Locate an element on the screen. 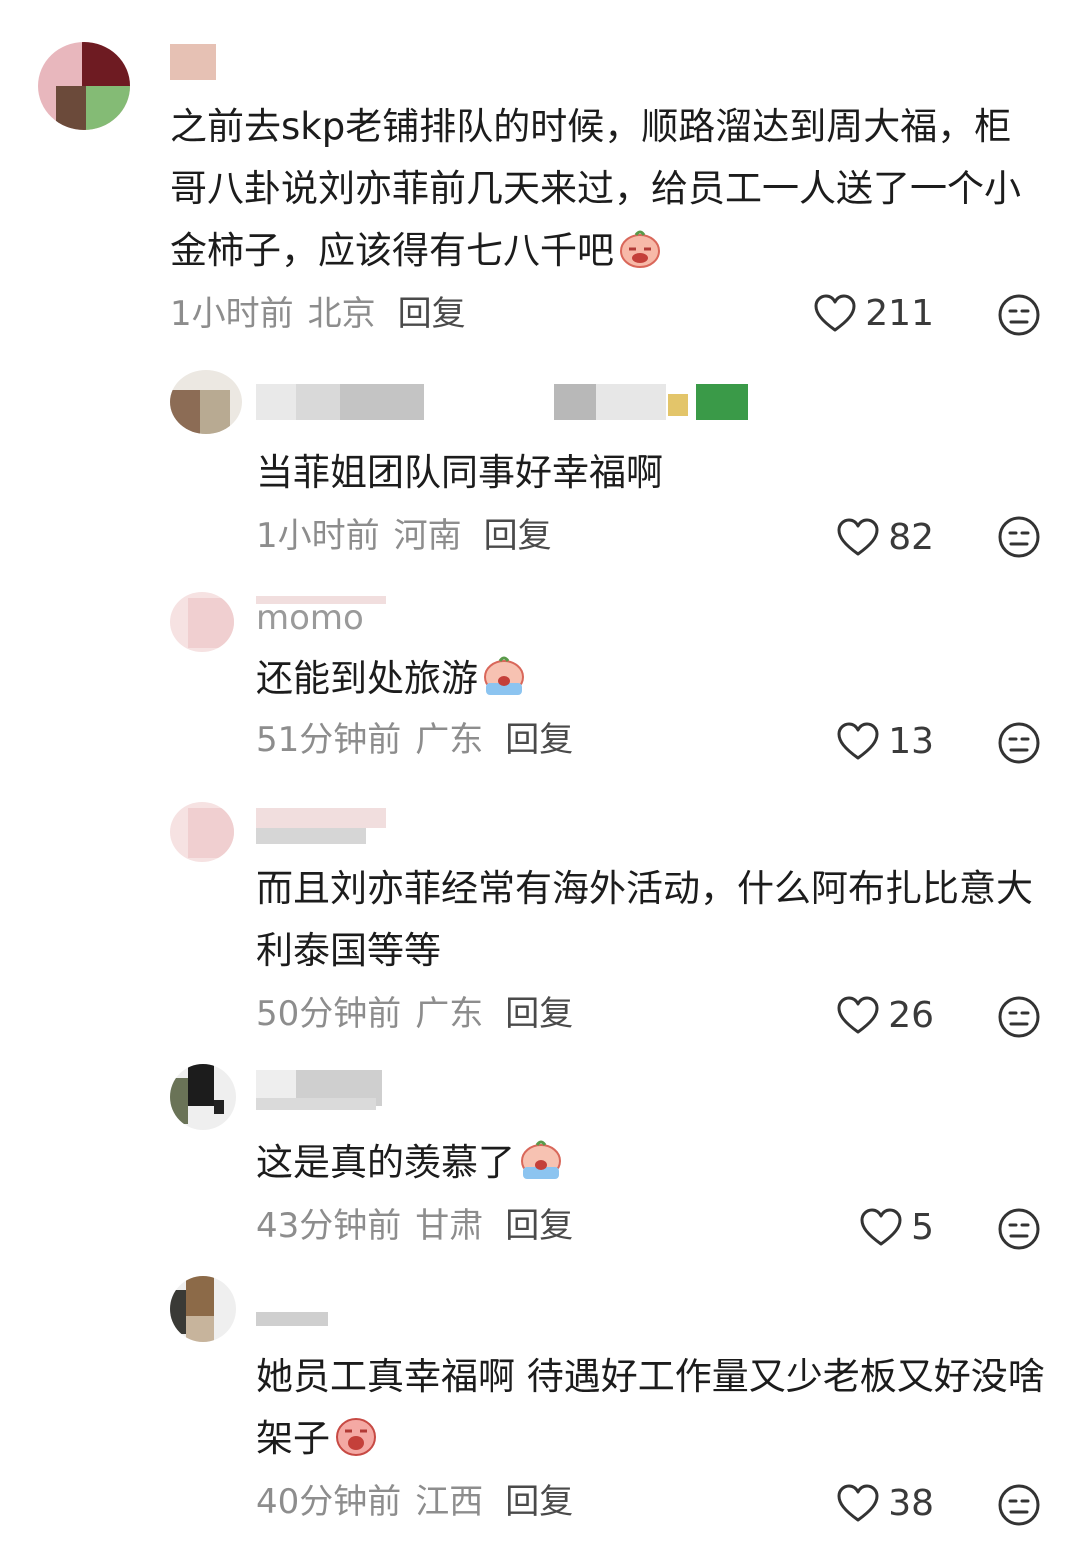  like-button: 38 is located at coordinates (885, 1504).